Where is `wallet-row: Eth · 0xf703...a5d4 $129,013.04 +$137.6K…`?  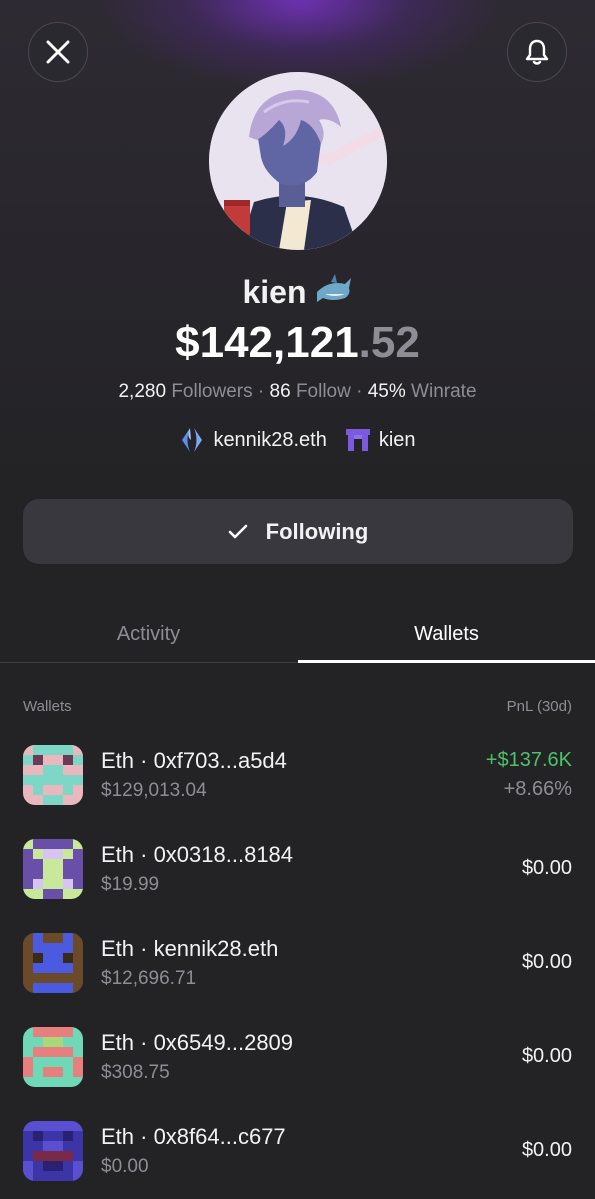 wallet-row: Eth · 0xf703...a5d4 $129,013.04 +$137.6K… is located at coordinates (297, 775).